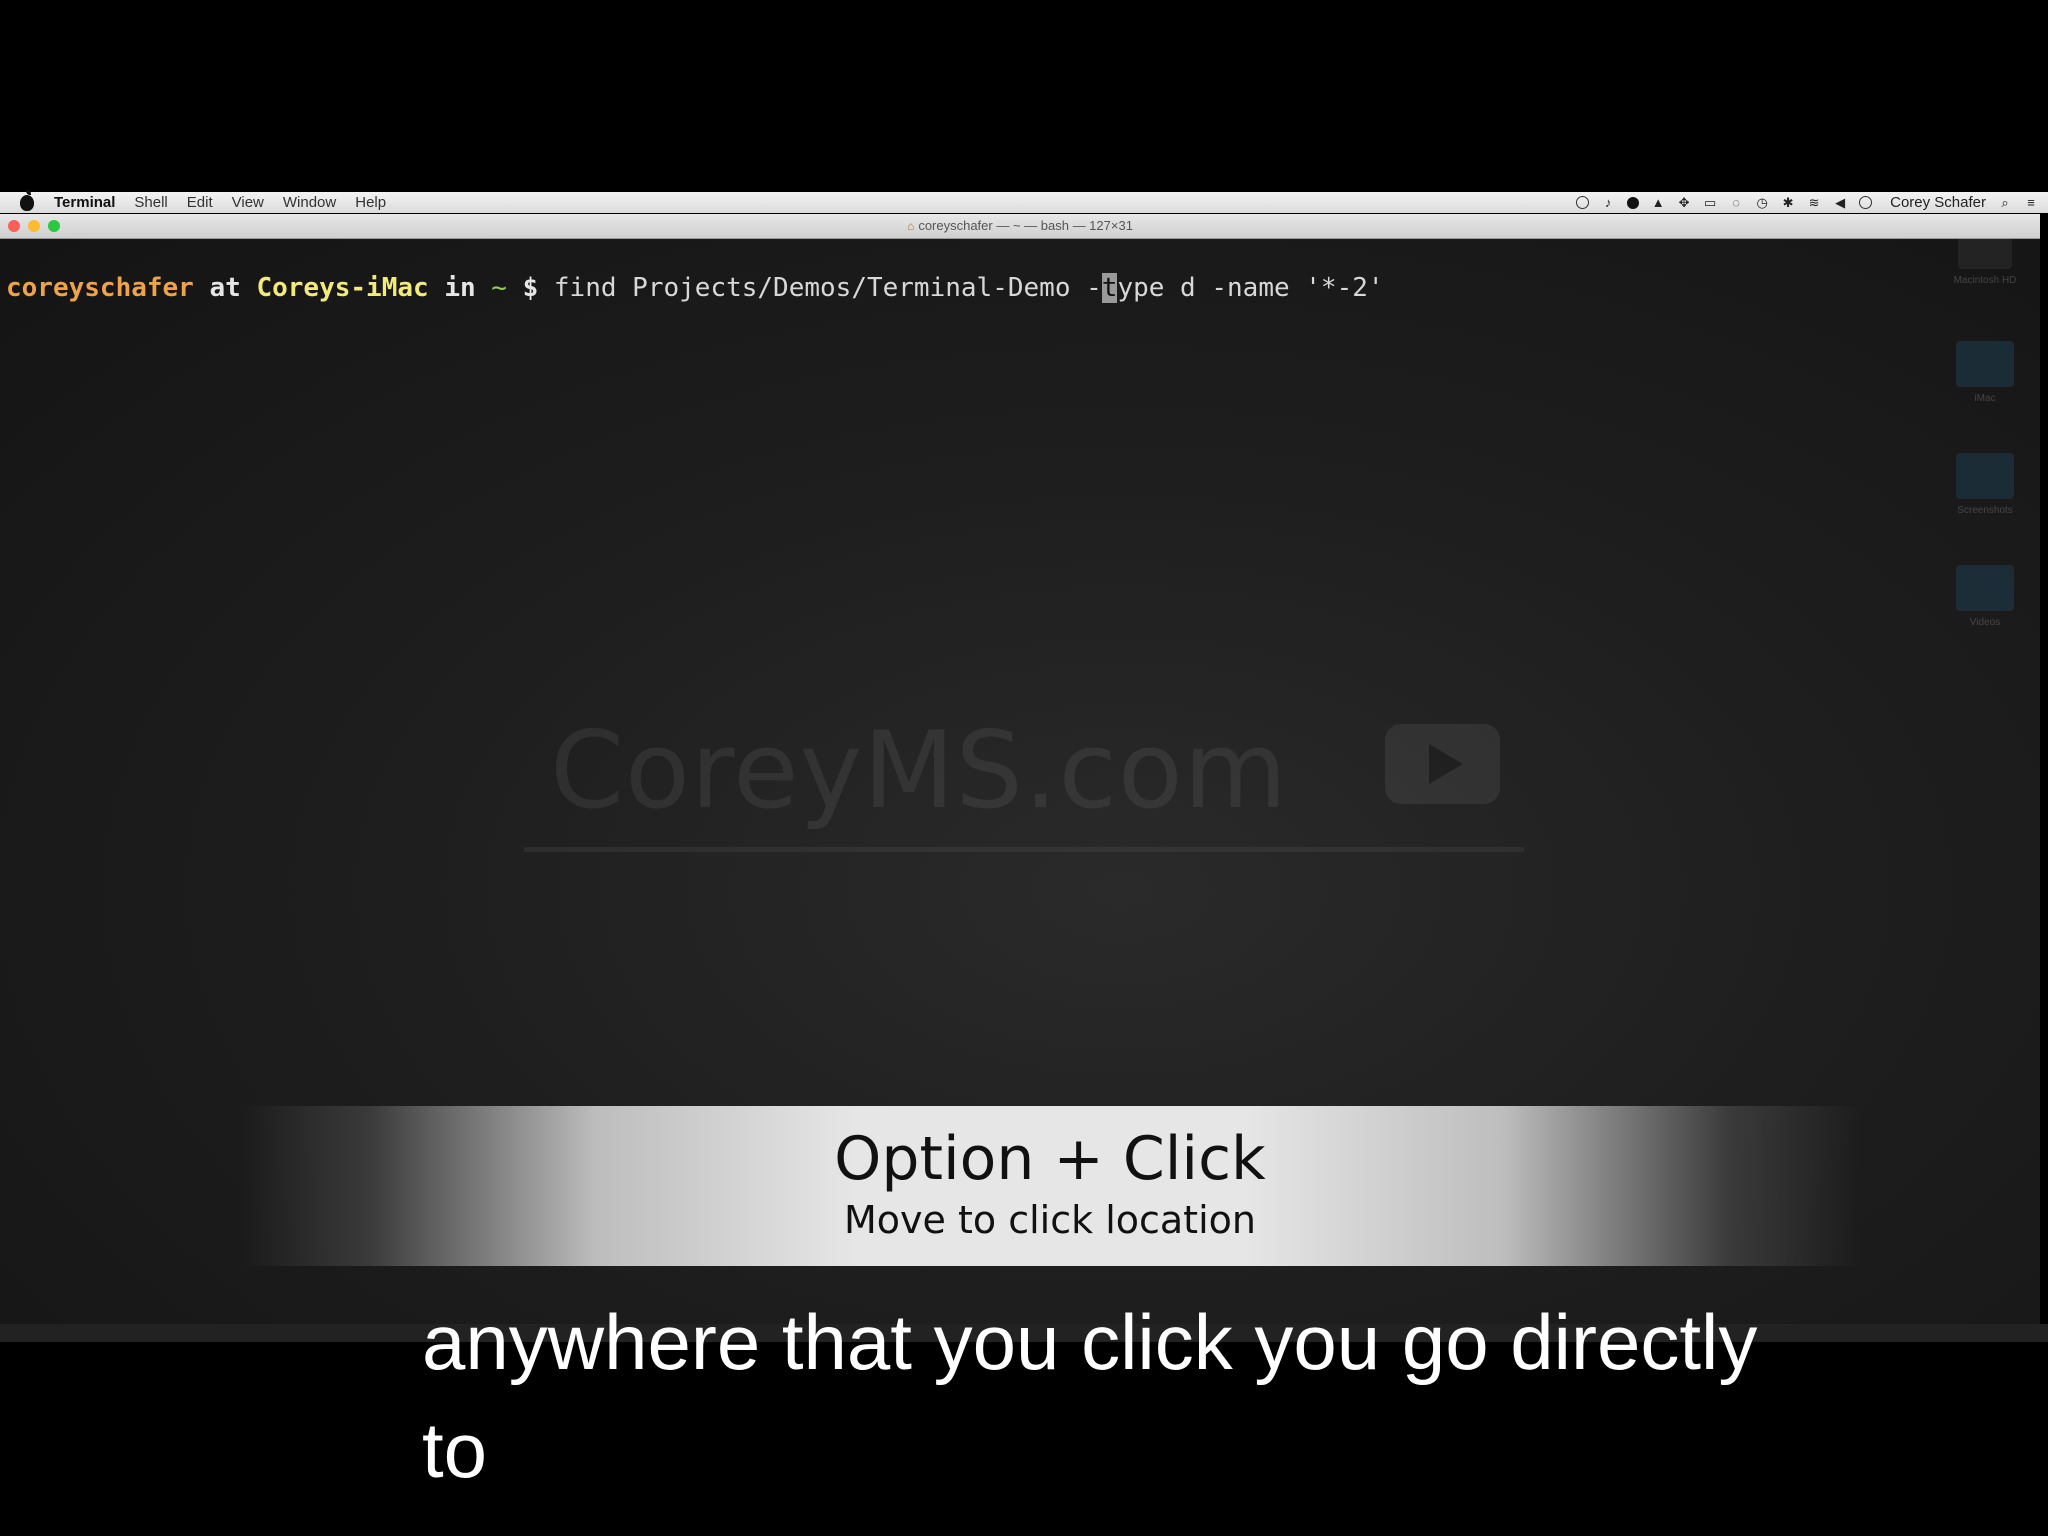 This screenshot has width=2048, height=1536. Describe the element at coordinates (1250, 288) in the screenshot. I see `command-text-after-cursor: ype d -name '*-2'` at that location.